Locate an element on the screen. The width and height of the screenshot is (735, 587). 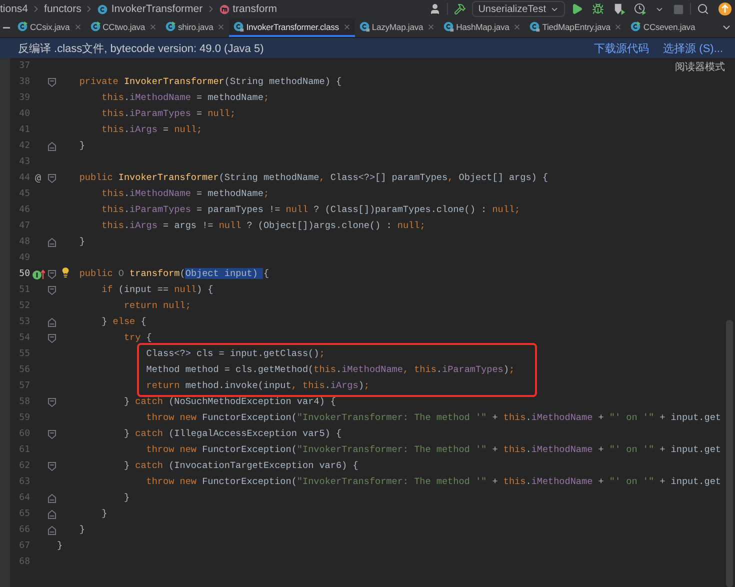
line-number: 43 is located at coordinates (24, 162).